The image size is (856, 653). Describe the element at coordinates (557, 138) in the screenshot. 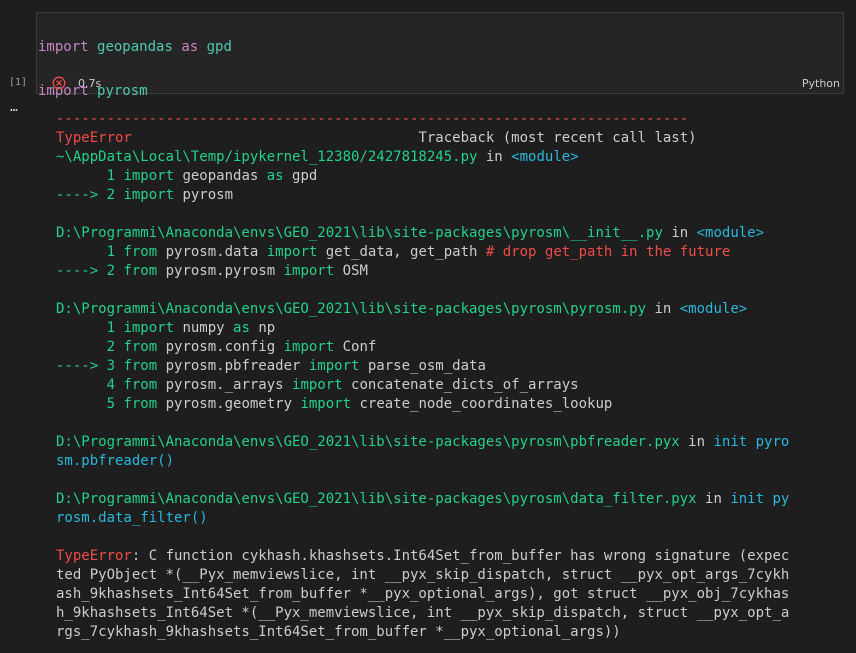

I see `traceback-title: Traceback (most recent call last)` at that location.